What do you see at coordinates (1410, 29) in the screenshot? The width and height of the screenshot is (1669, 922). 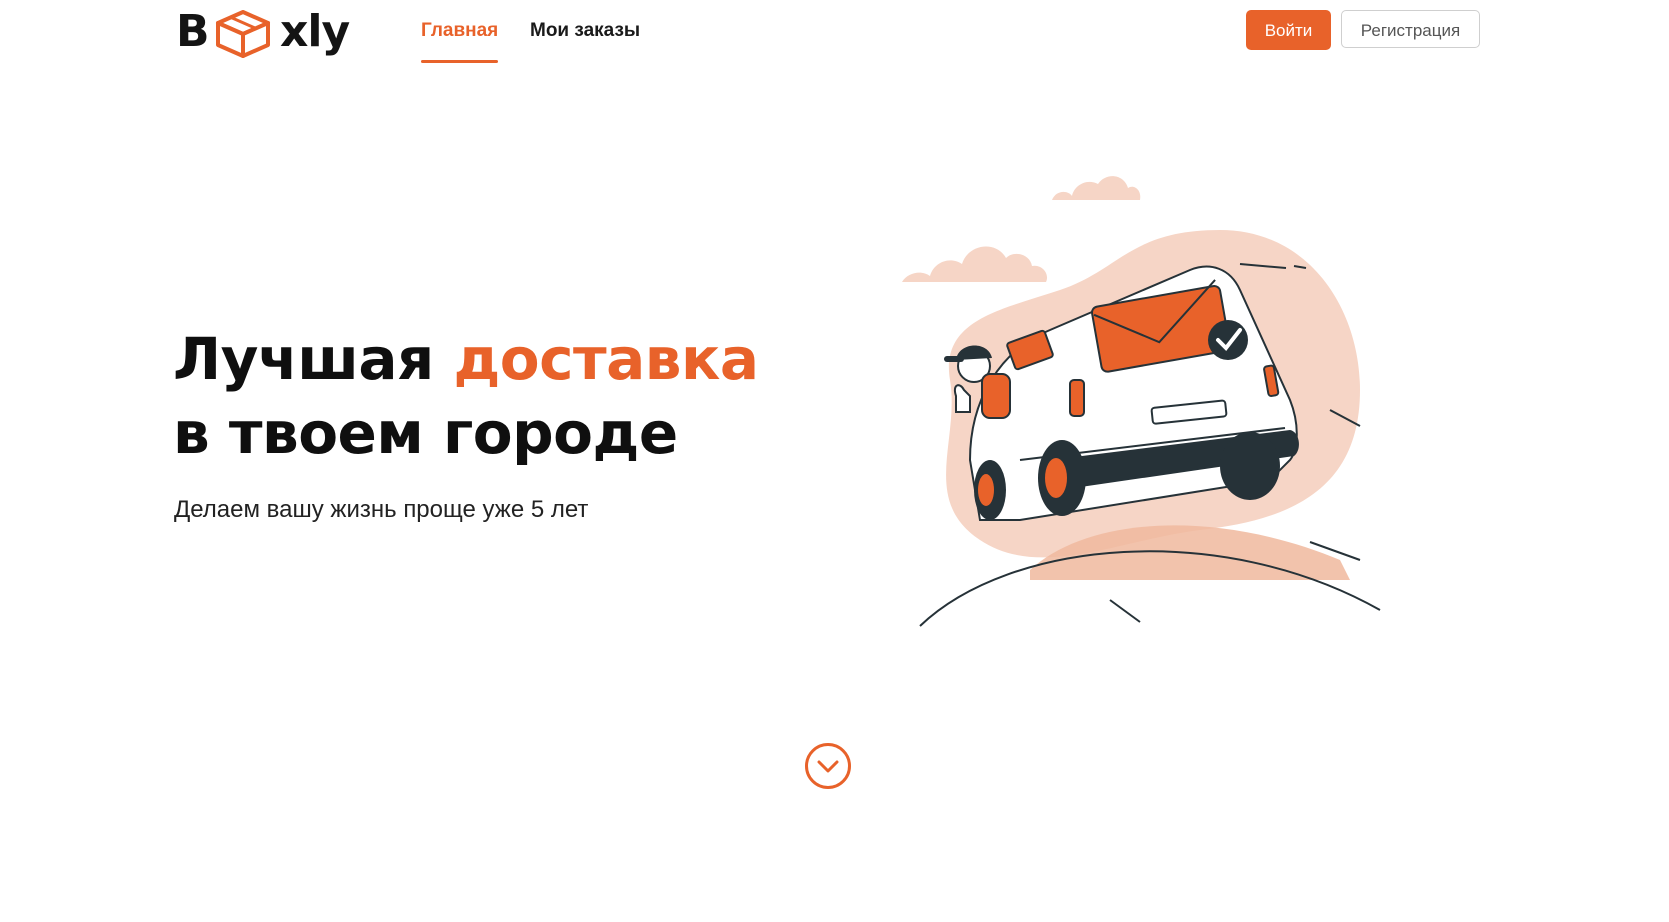 I see `register-button: Регистрация` at bounding box center [1410, 29].